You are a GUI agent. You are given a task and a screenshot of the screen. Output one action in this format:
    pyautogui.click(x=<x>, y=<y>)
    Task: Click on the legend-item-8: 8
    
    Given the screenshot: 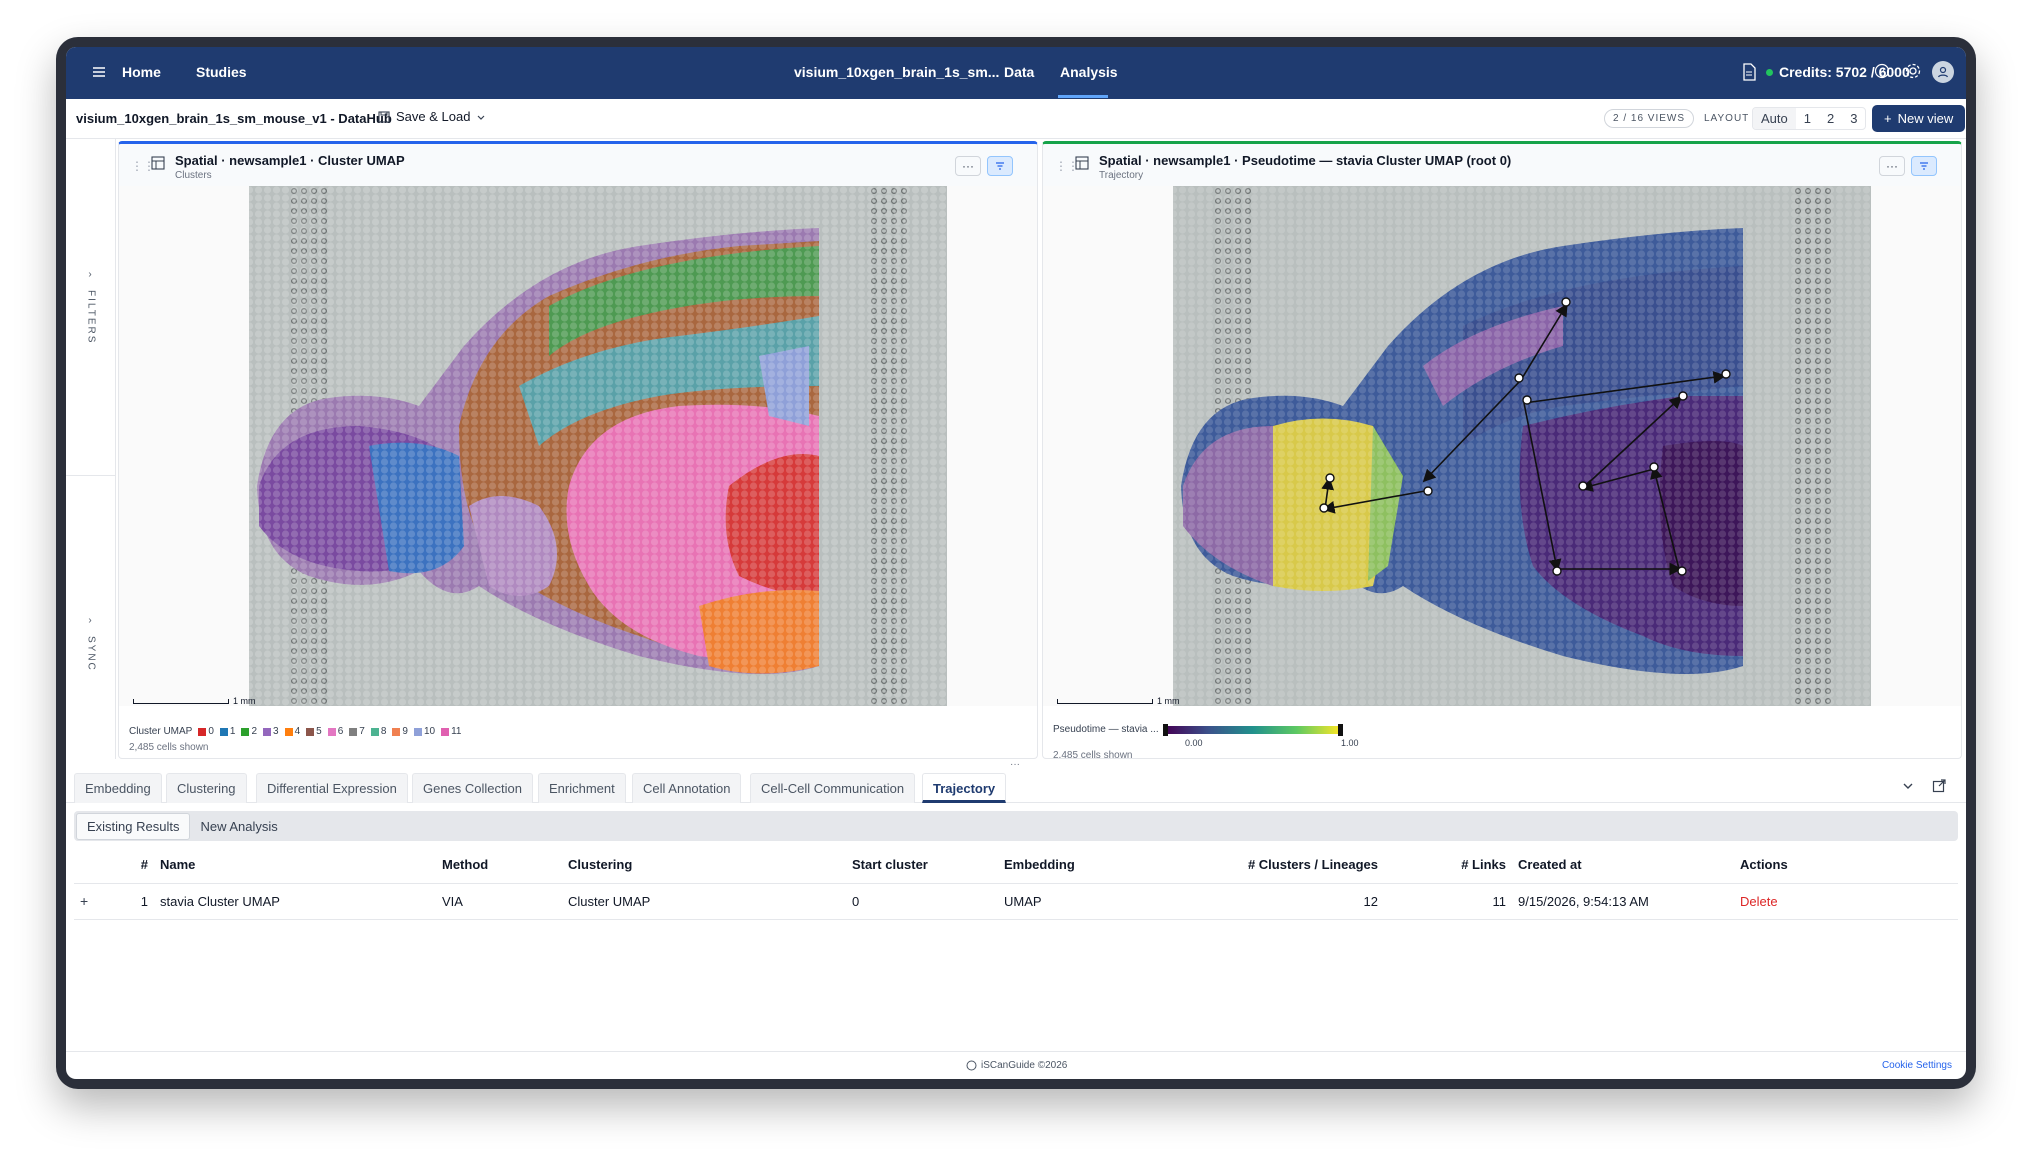 What is the action you would take?
    pyautogui.click(x=378, y=731)
    